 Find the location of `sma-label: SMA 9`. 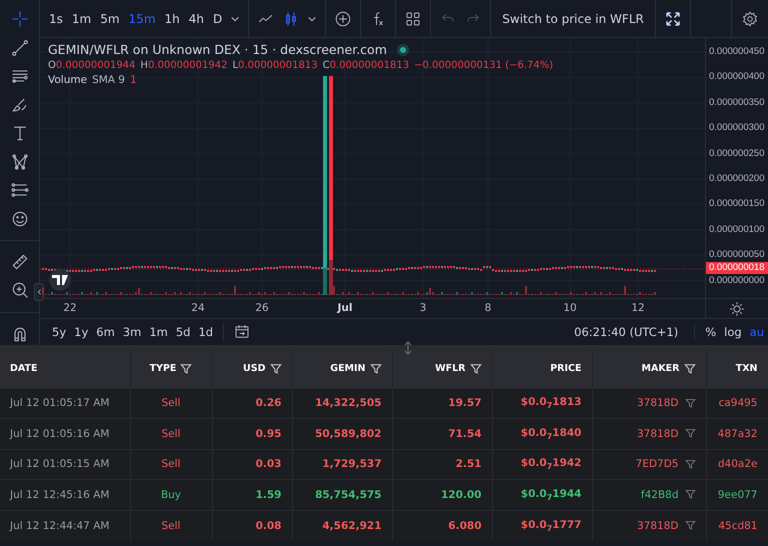

sma-label: SMA 9 is located at coordinates (108, 80).